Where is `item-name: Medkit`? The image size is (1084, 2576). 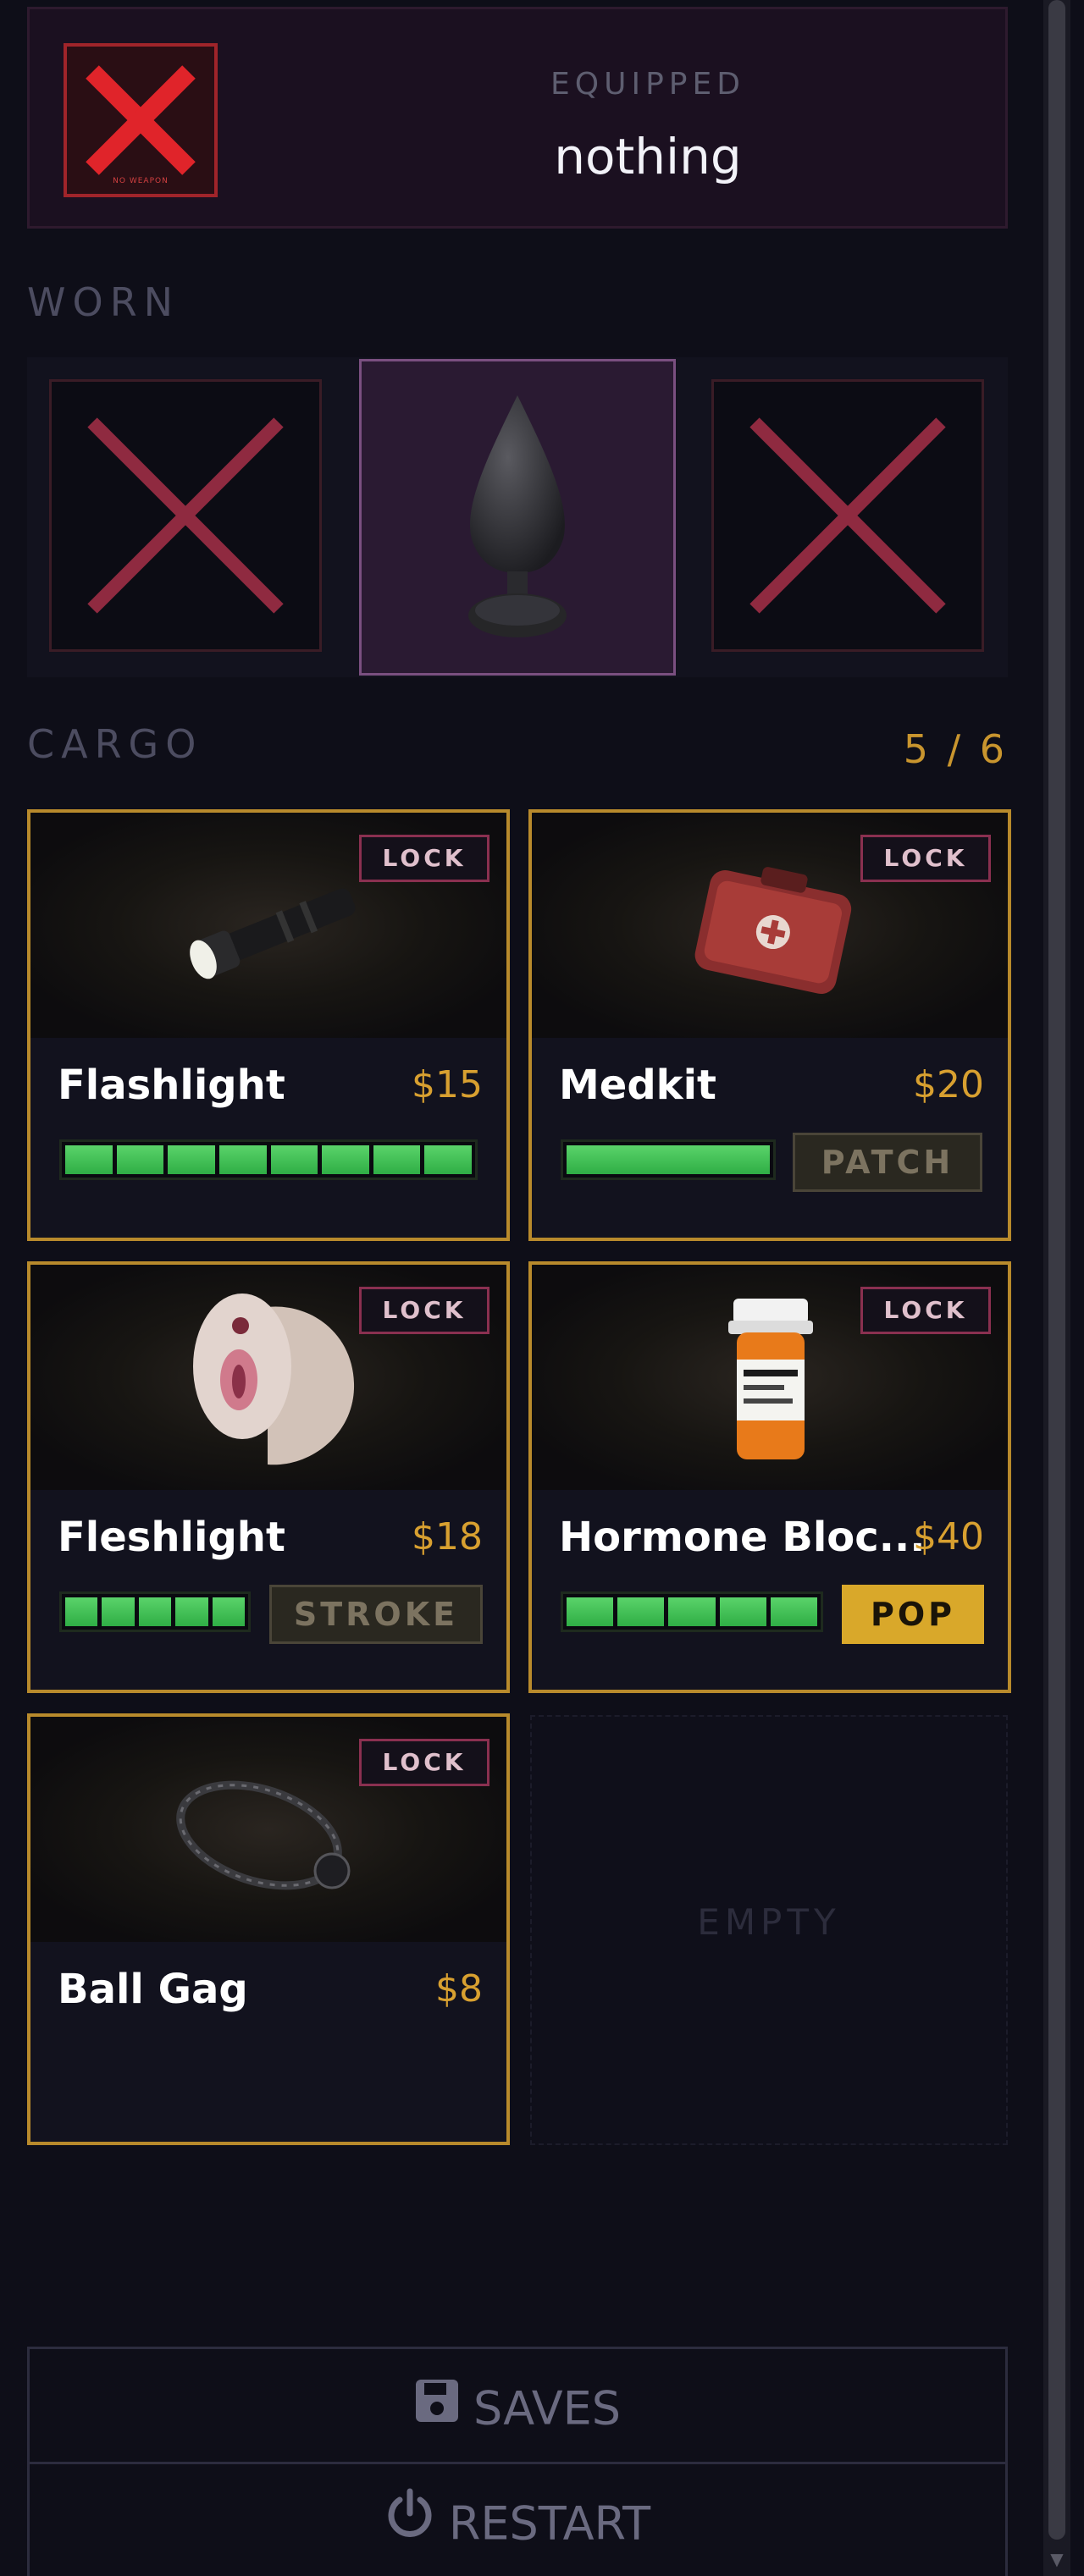 item-name: Medkit is located at coordinates (637, 1085).